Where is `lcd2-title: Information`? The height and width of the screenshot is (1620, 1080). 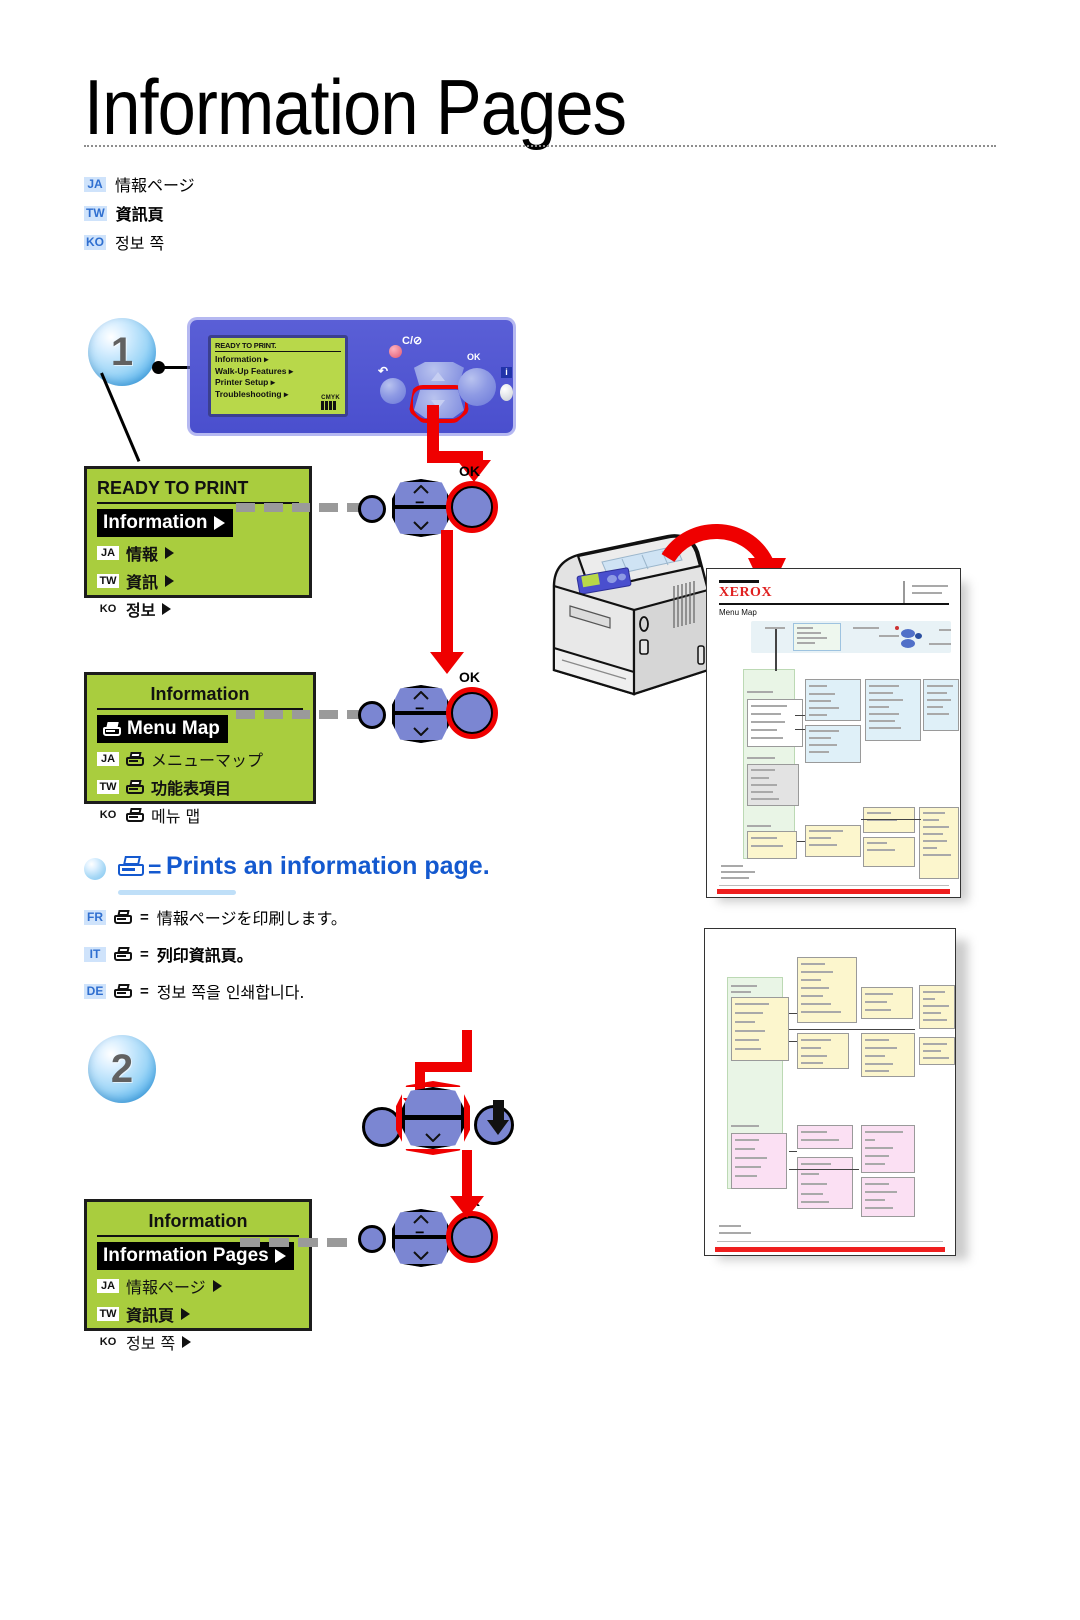 lcd2-title: Information is located at coordinates (200, 696).